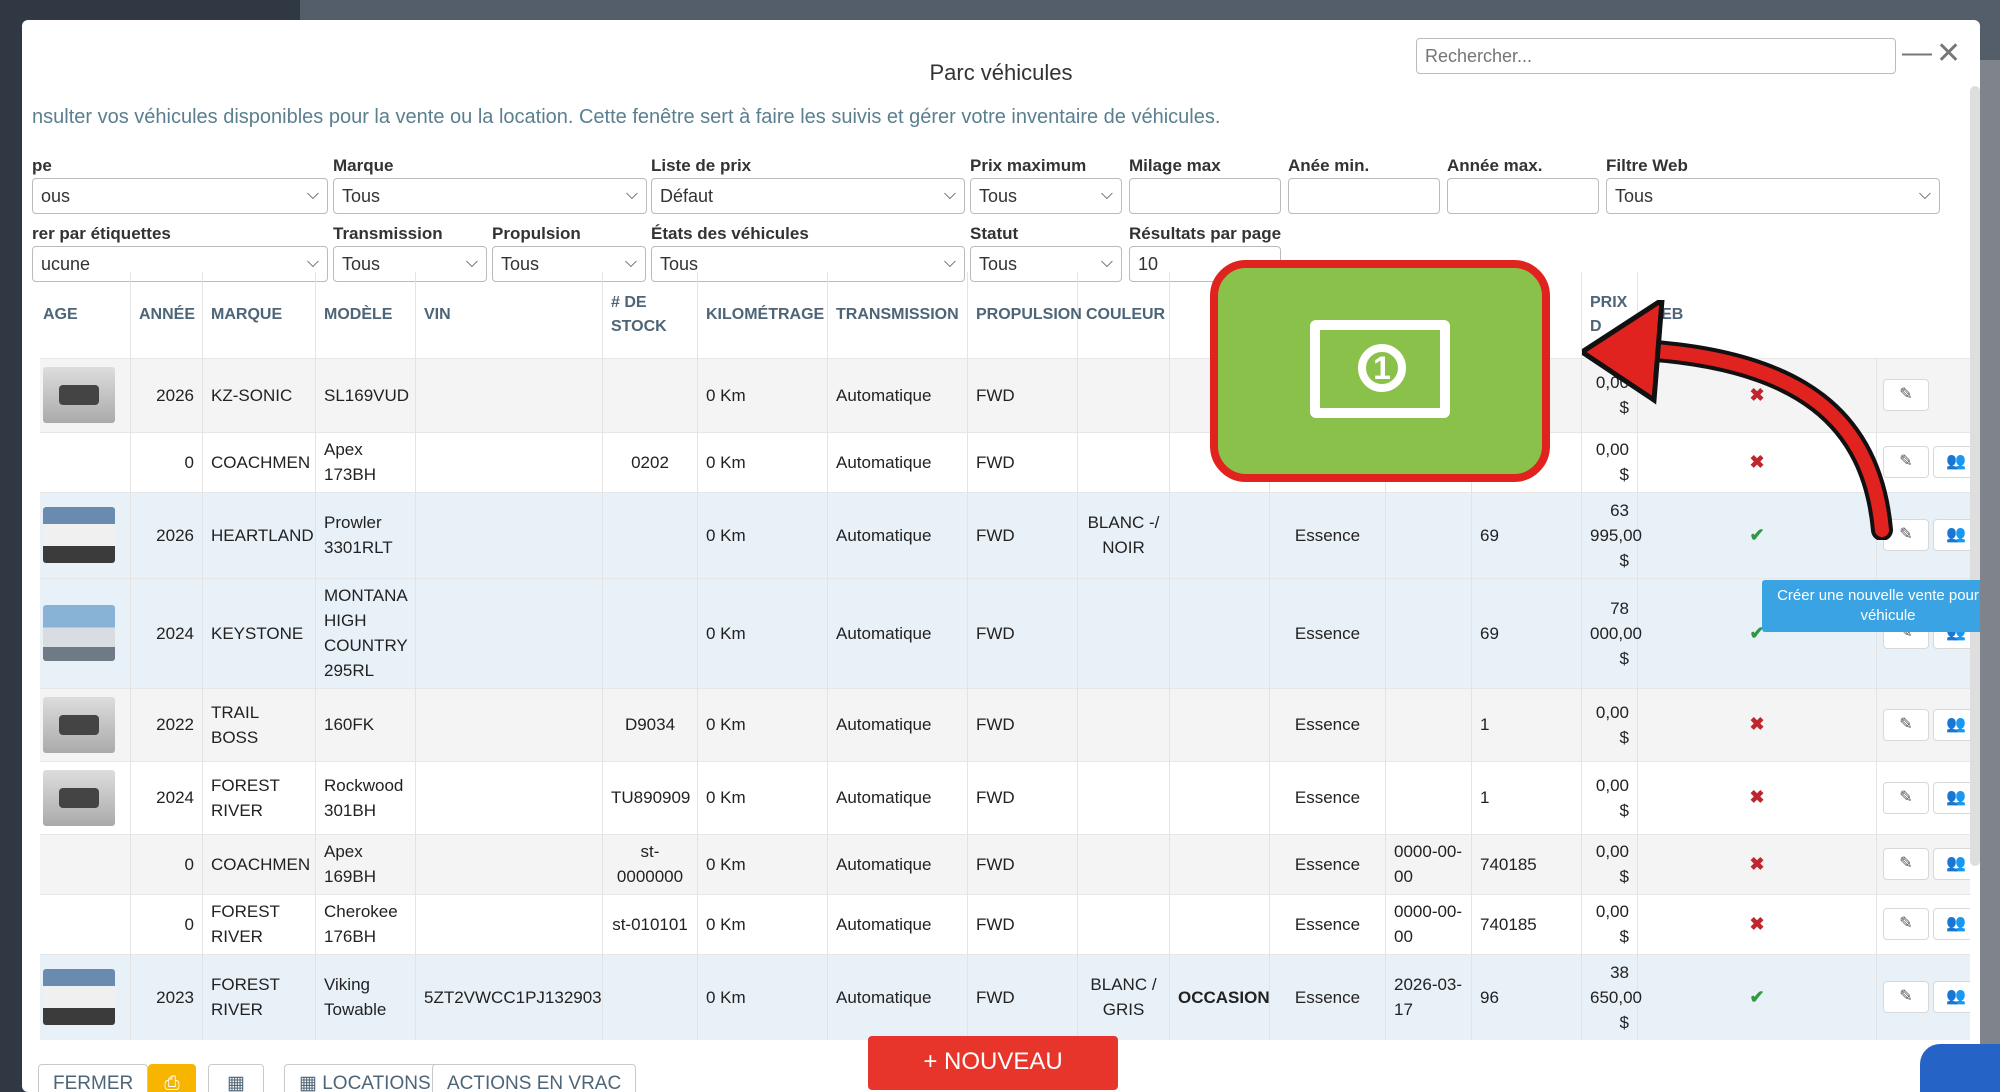  Describe the element at coordinates (93, 1078) in the screenshot. I see `fermer-button: FERMER` at that location.